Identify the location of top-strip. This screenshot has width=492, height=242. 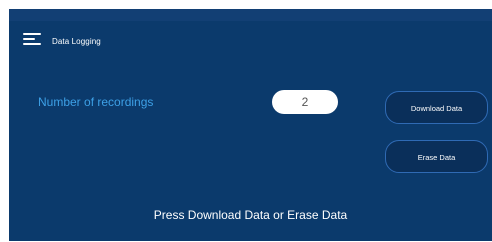
(250, 15).